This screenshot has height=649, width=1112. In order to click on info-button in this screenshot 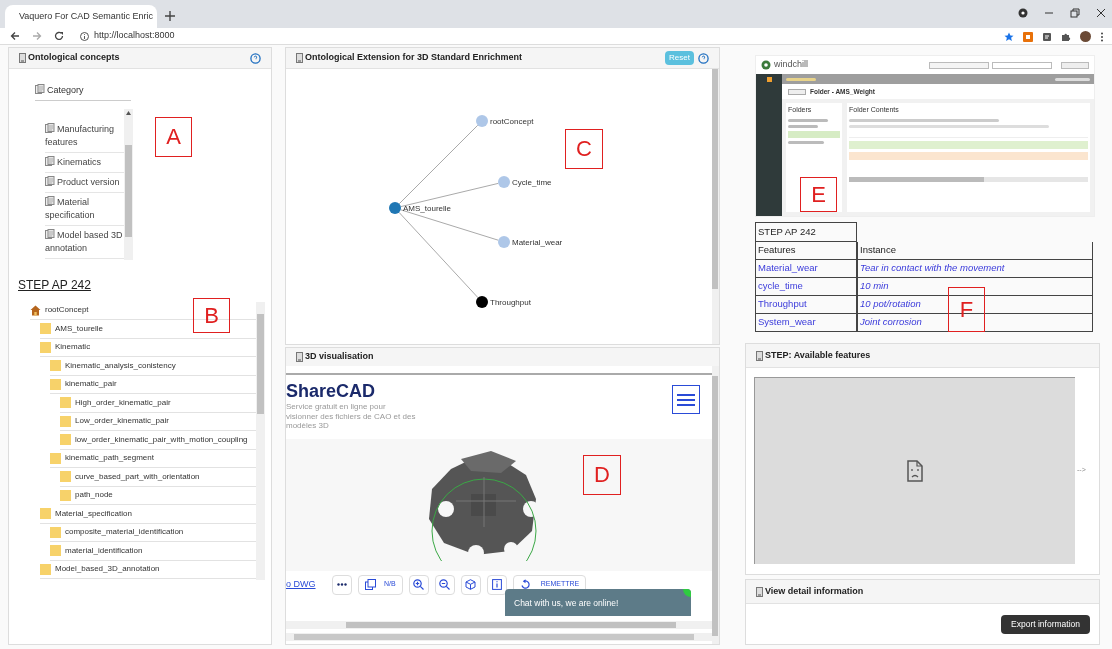, I will do `click(496, 584)`.